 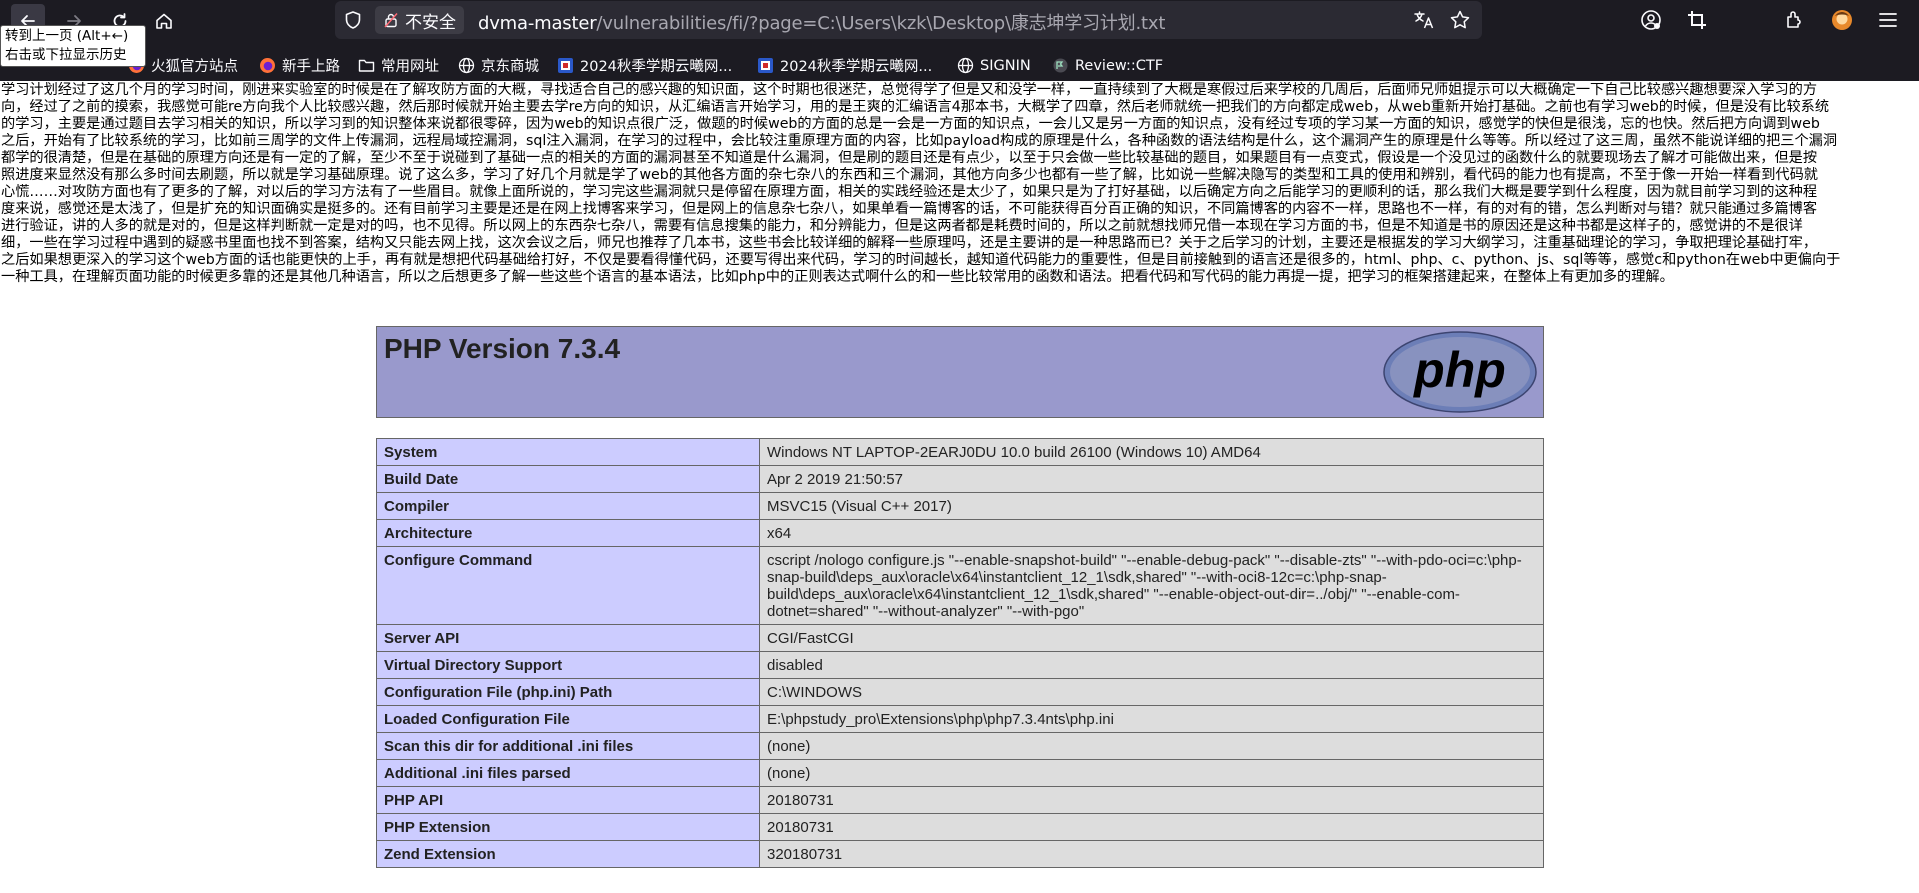 I want to click on table-row: Zend Extension 320180731, so click(x=960, y=854).